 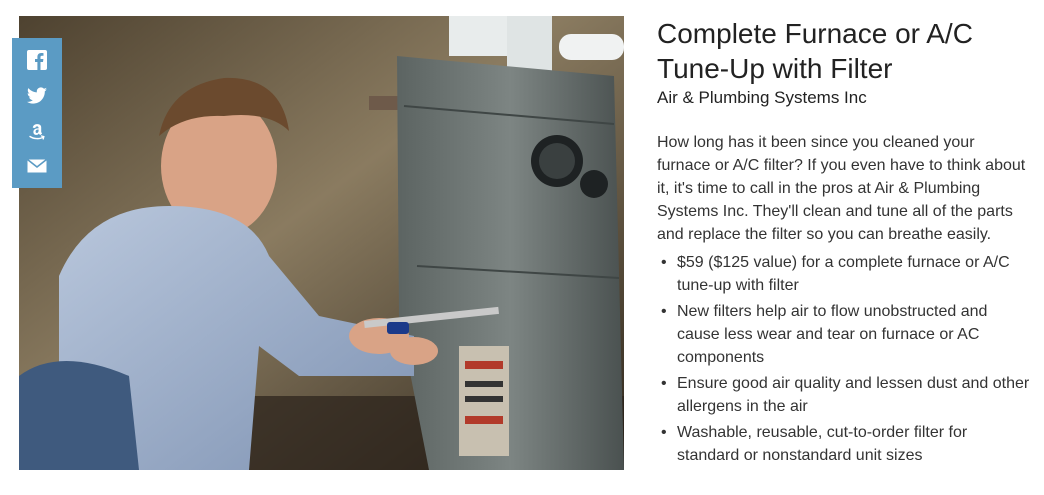 What do you see at coordinates (762, 97) in the screenshot?
I see `merchant-name: Air & Plumbing Systems Inc` at bounding box center [762, 97].